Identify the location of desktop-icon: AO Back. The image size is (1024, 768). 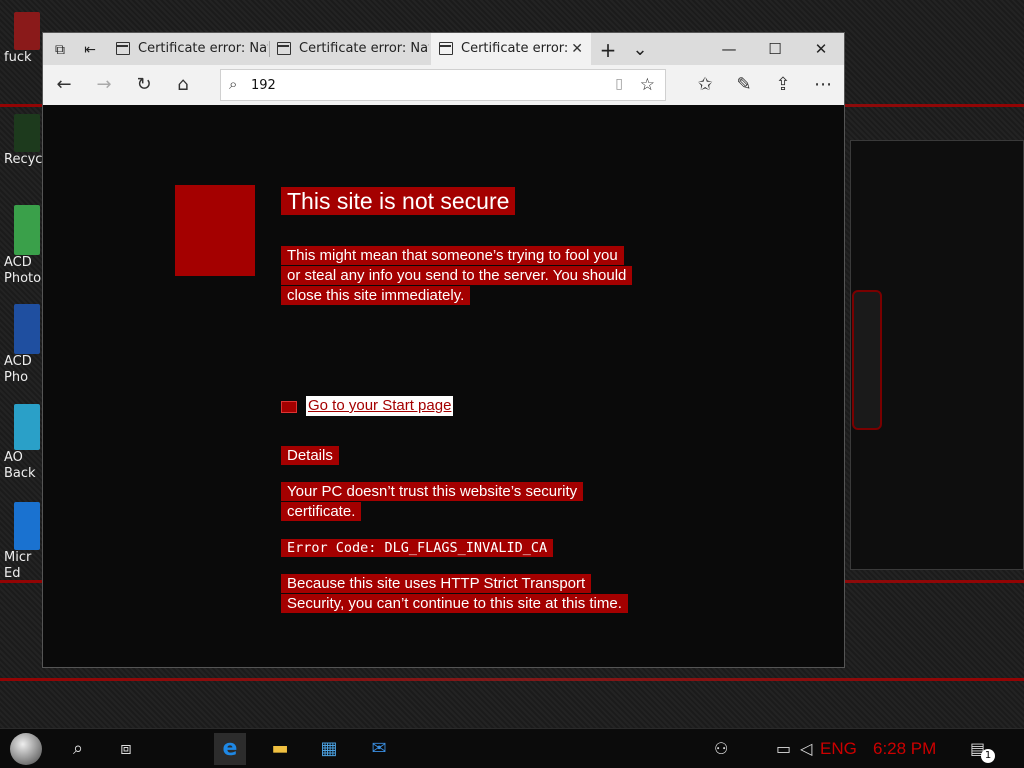
(20, 443).